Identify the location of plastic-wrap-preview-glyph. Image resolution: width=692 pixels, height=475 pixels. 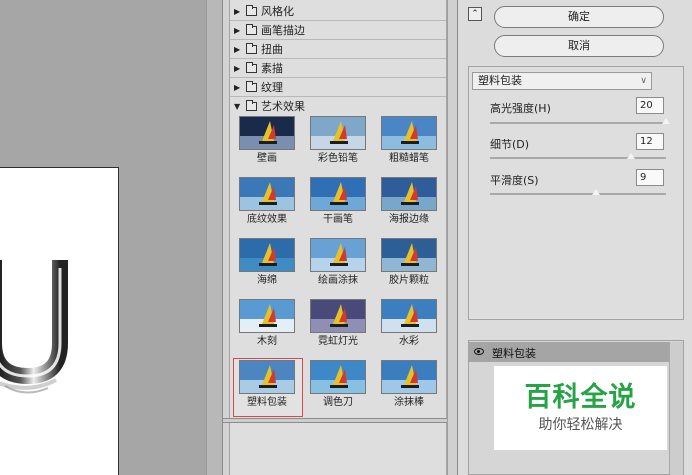
(34, 327).